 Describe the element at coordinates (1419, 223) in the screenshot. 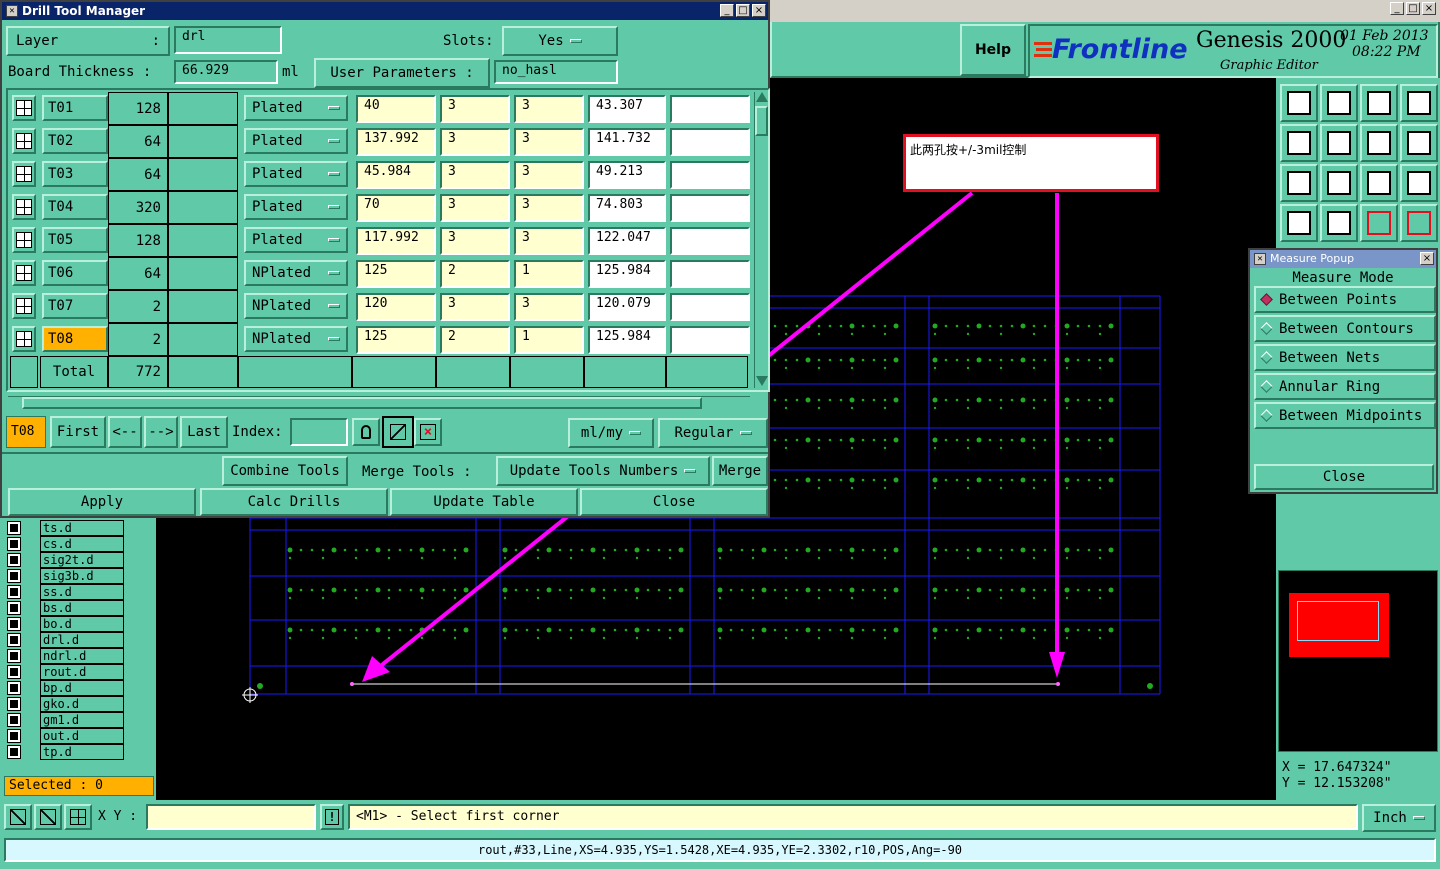

I see `netlist-alt-tool-button` at that location.